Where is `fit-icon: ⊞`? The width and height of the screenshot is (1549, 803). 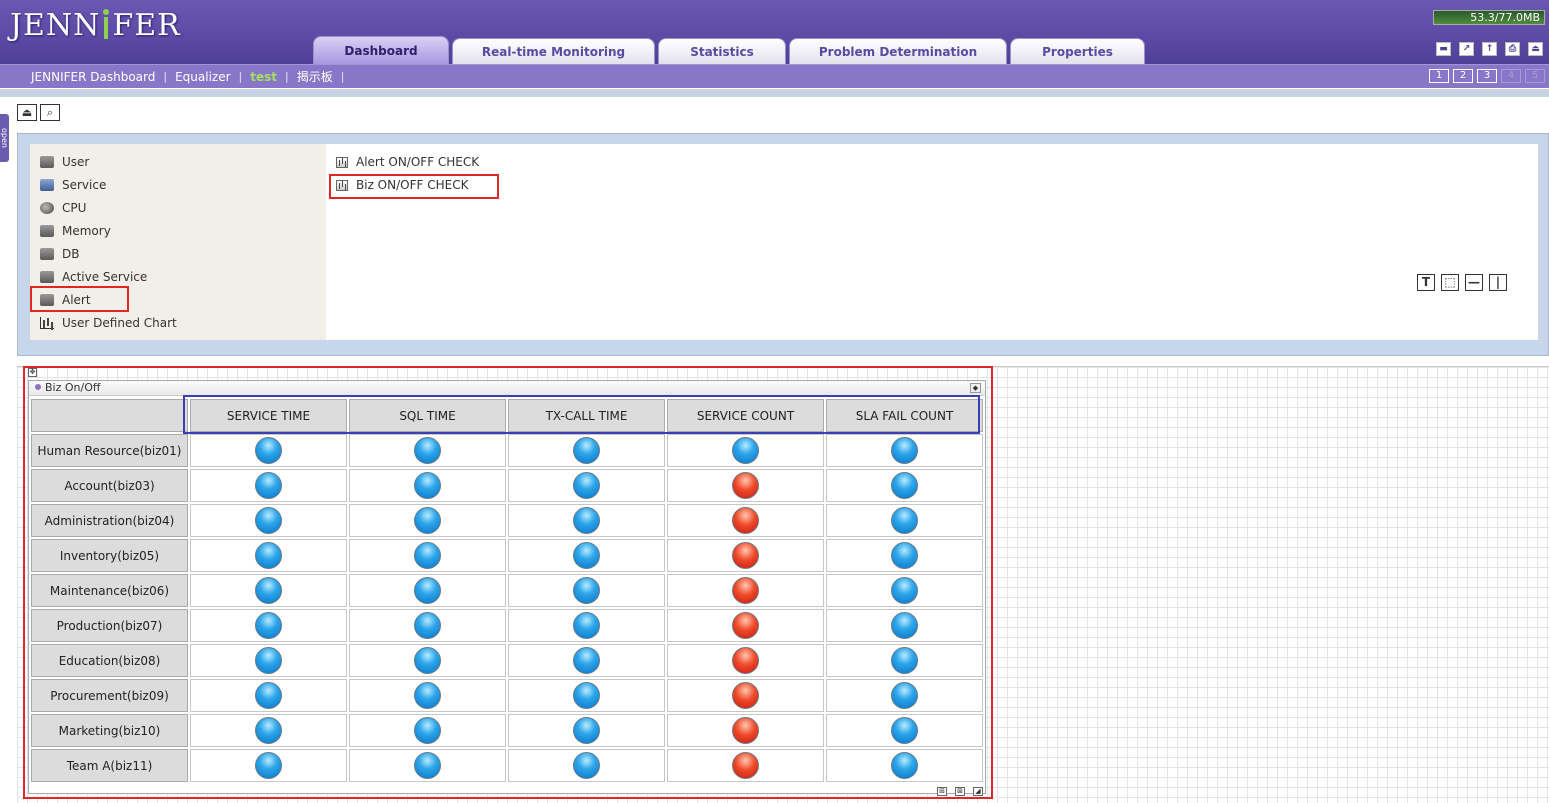
fit-icon: ⊞ is located at coordinates (942, 791).